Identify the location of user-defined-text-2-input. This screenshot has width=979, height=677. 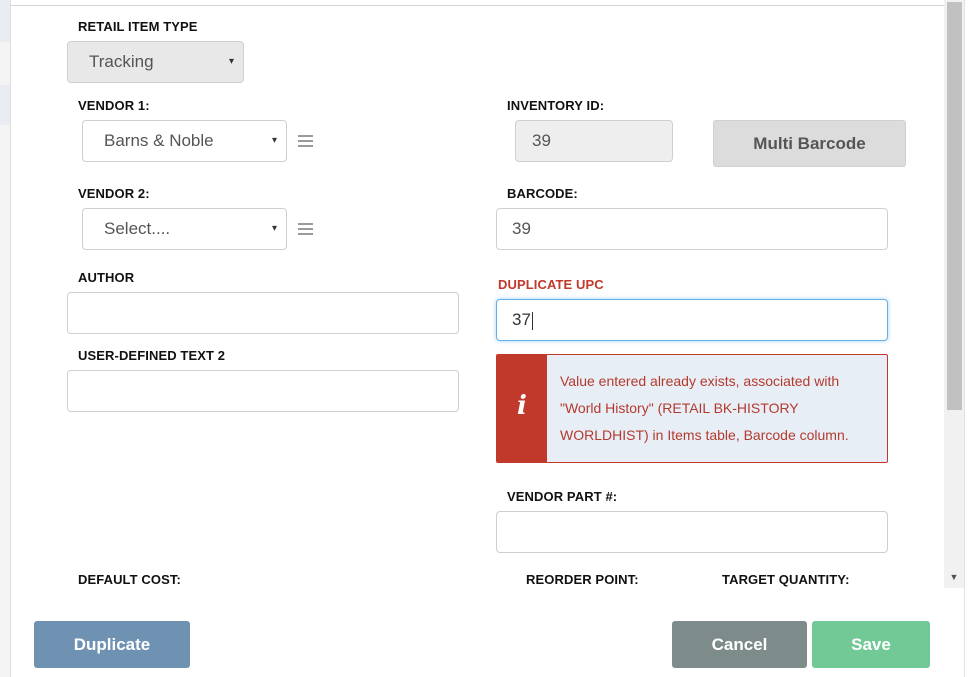
(263, 391).